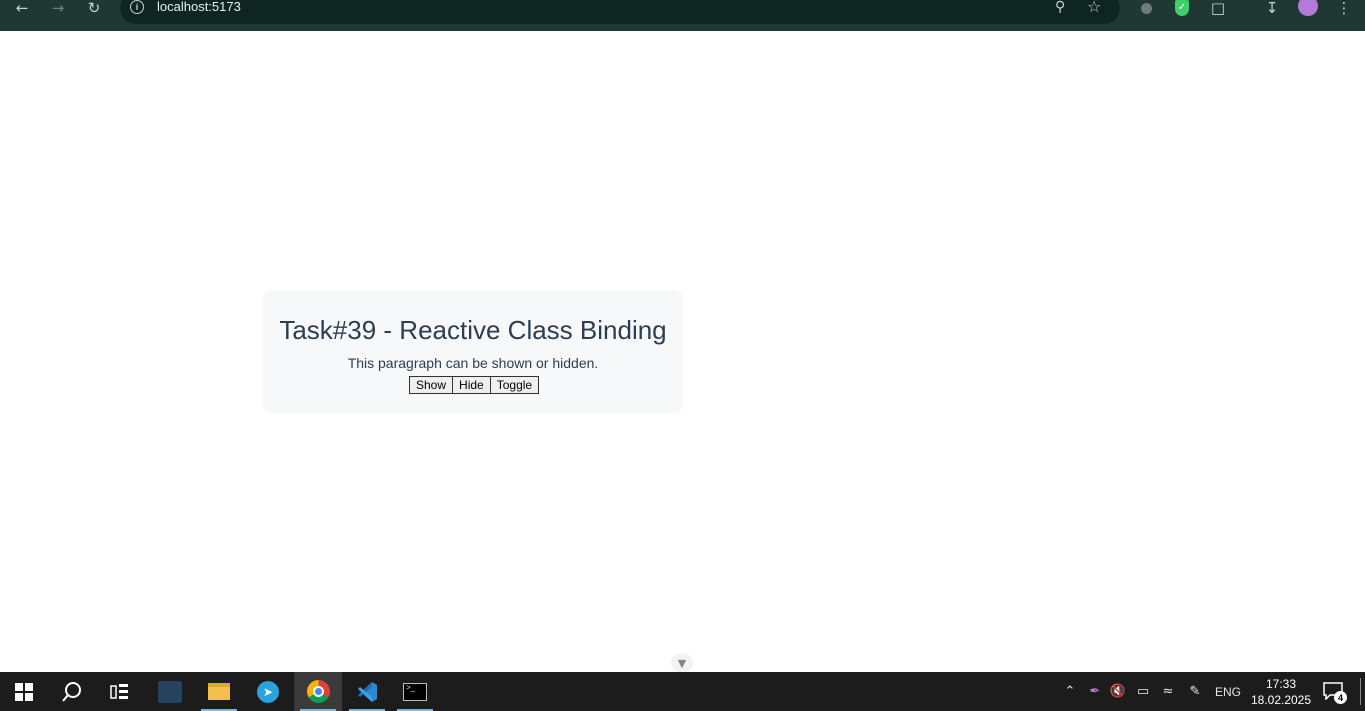 The image size is (1365, 711). I want to click on hide-button: Hide, so click(471, 385).